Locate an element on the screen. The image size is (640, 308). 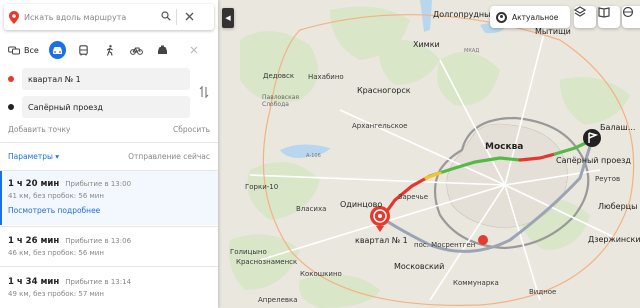
walk-icon is located at coordinates (109, 50).